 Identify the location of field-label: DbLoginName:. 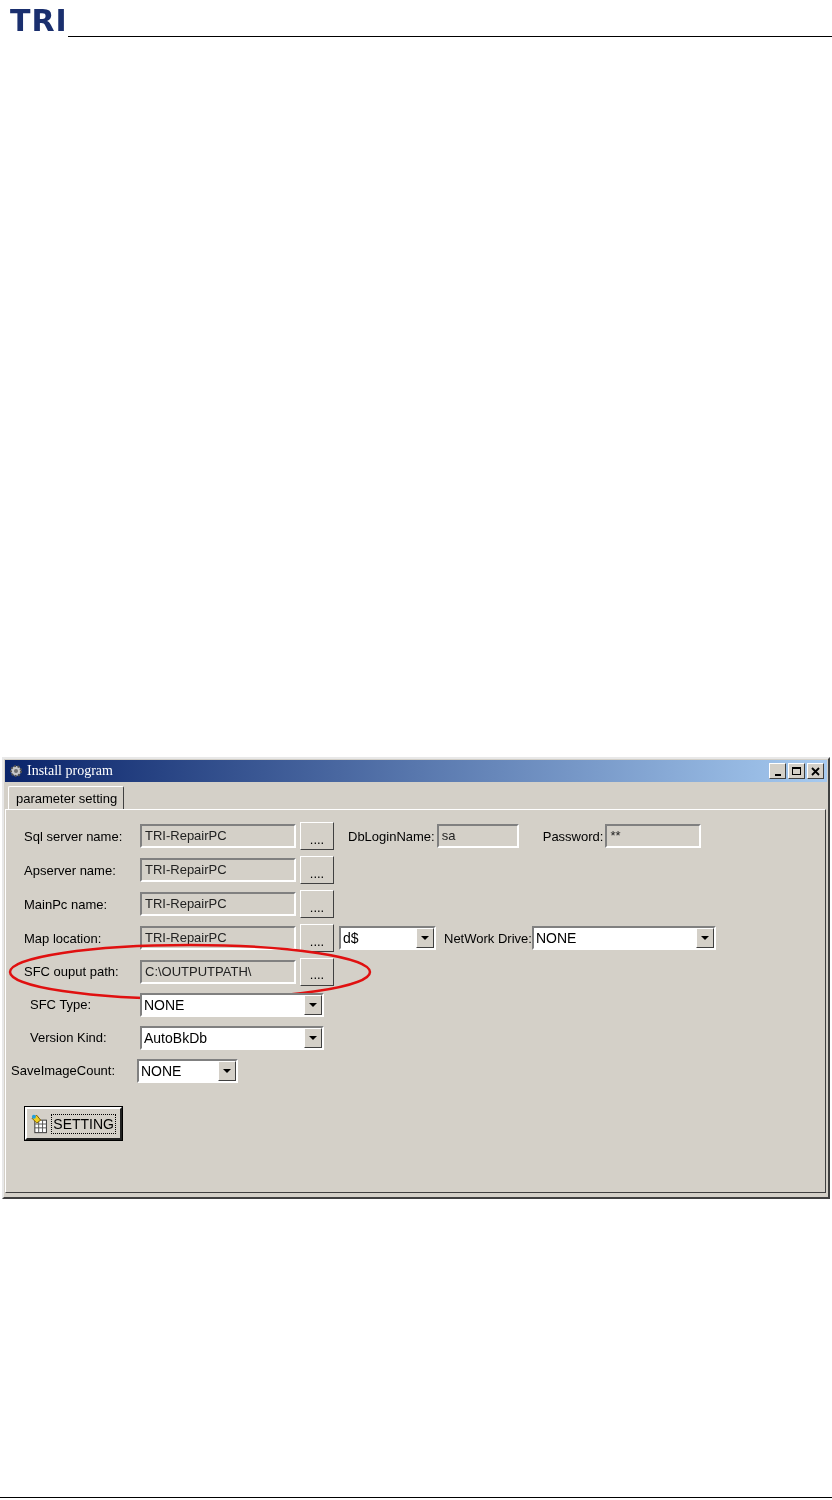
(391, 836).